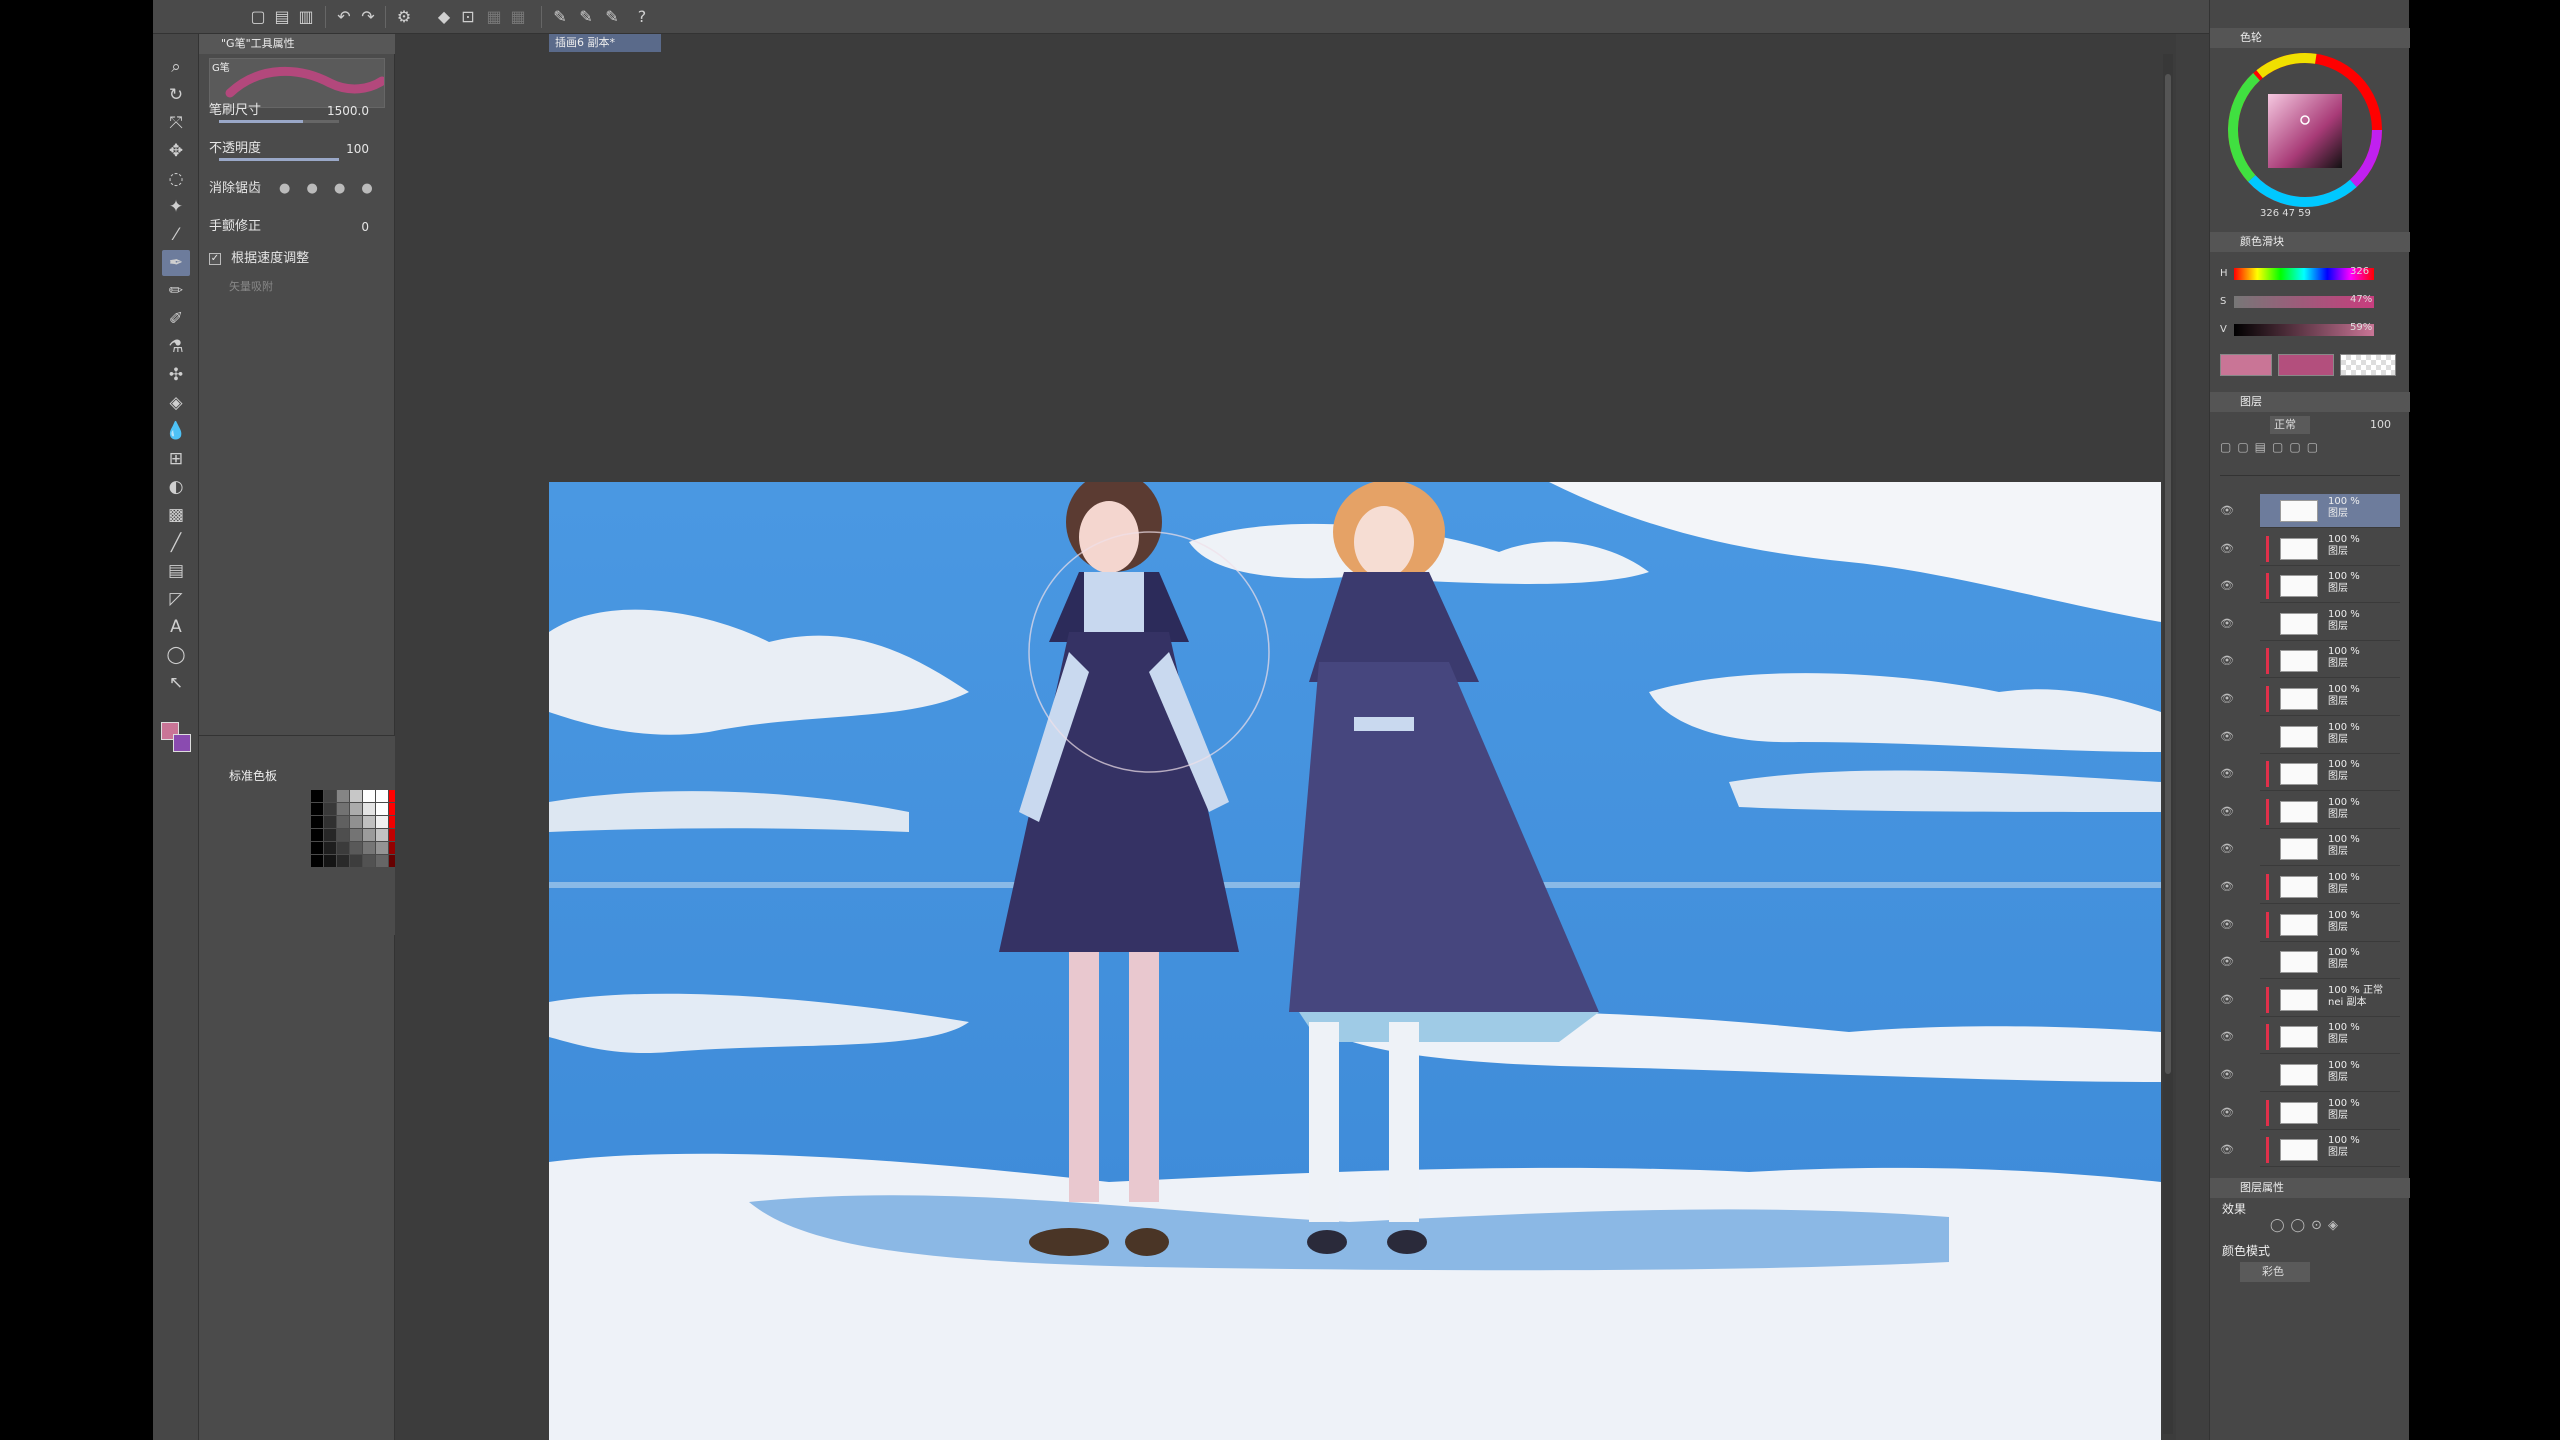 The width and height of the screenshot is (2560, 1440). What do you see at coordinates (176, 67) in the screenshot?
I see `zoom-tool-icon: ⌕` at bounding box center [176, 67].